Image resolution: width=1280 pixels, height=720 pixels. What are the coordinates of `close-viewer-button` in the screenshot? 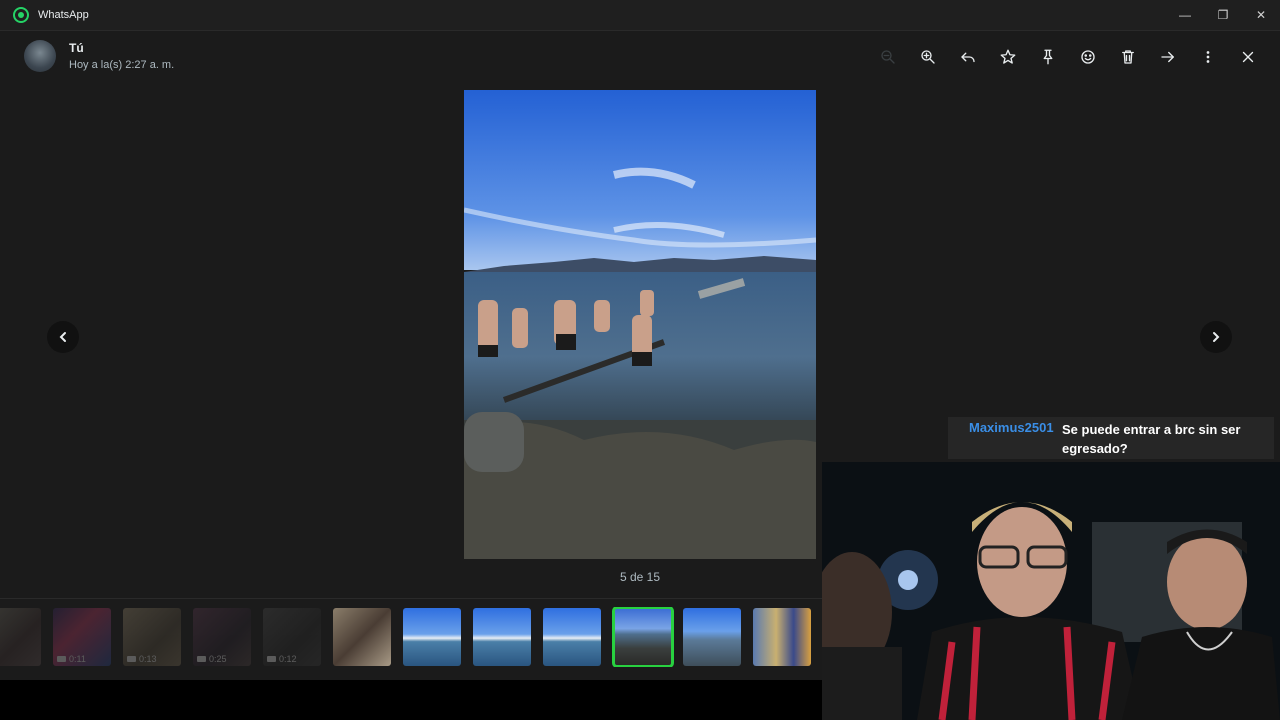 It's located at (1248, 57).